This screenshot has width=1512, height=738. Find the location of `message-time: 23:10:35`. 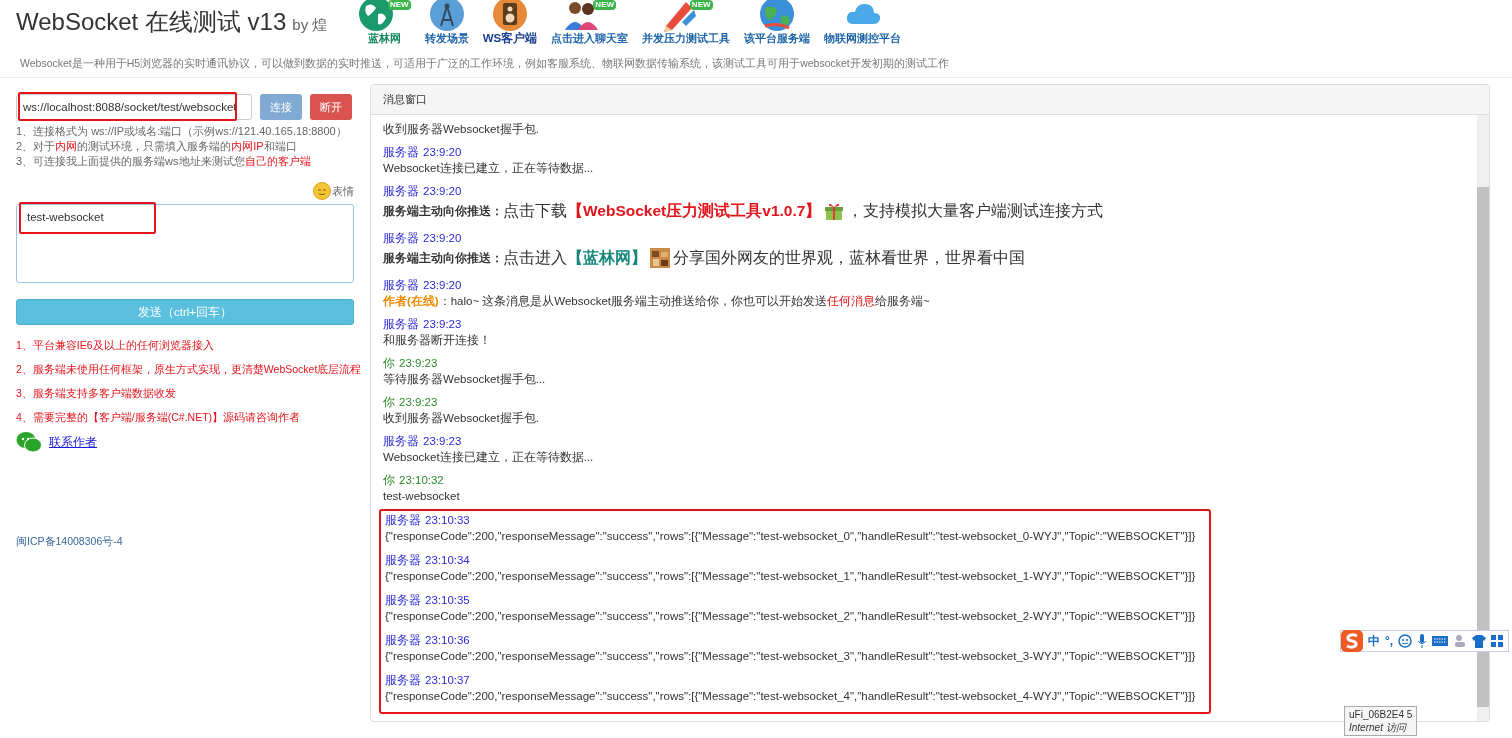

message-time: 23:10:35 is located at coordinates (447, 600).